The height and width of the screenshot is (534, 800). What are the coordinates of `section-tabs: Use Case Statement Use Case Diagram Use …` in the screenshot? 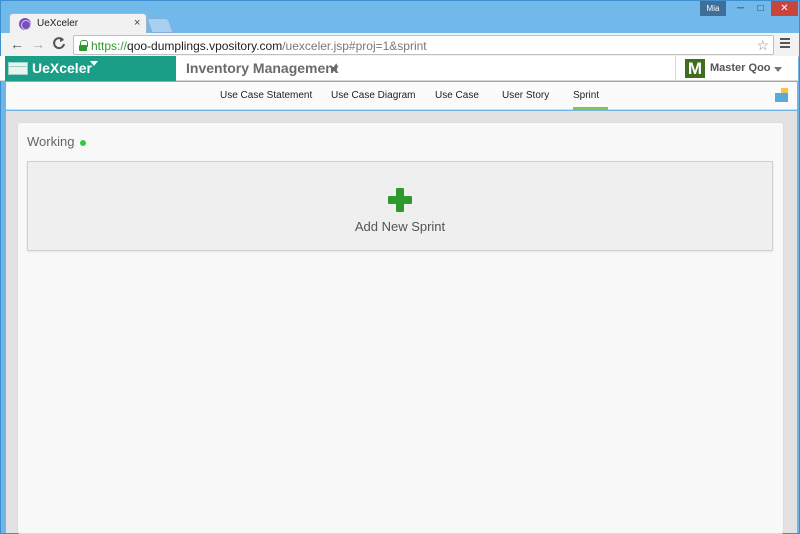 It's located at (401, 96).